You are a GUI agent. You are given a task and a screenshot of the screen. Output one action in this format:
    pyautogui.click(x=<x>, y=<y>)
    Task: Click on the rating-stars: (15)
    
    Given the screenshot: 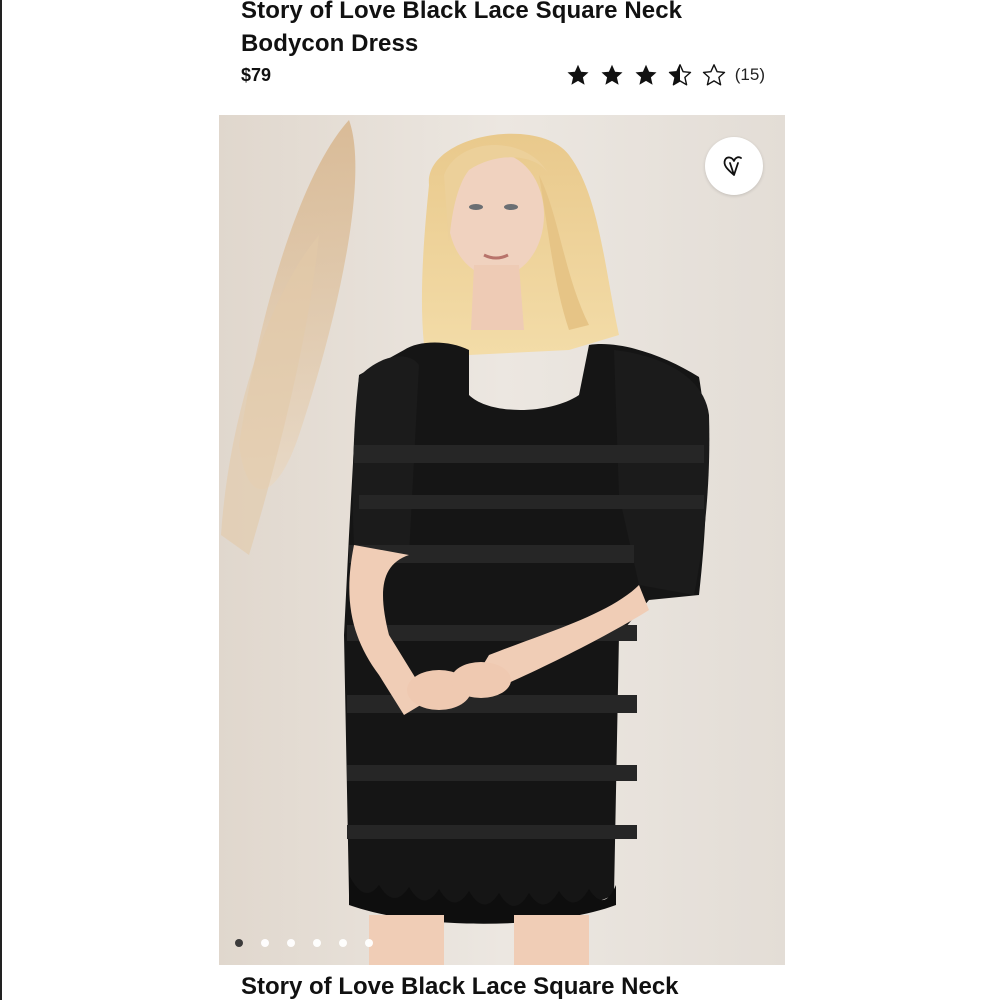 What is the action you would take?
    pyautogui.click(x=663, y=75)
    